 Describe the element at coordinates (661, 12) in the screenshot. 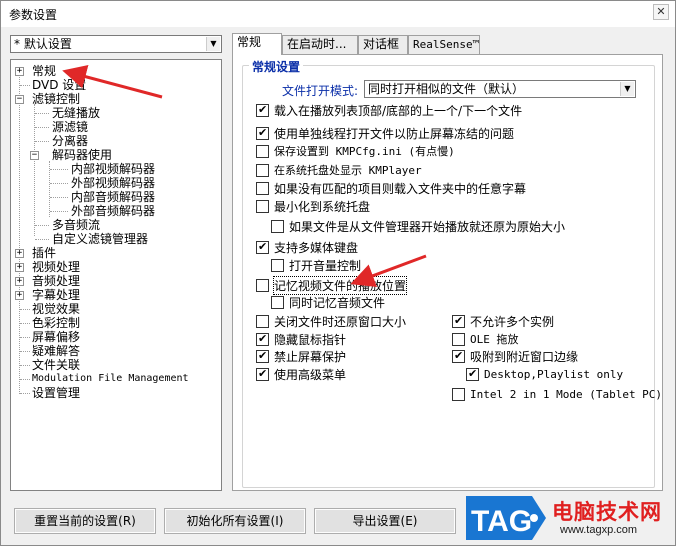

I see `close-button: ✕` at that location.